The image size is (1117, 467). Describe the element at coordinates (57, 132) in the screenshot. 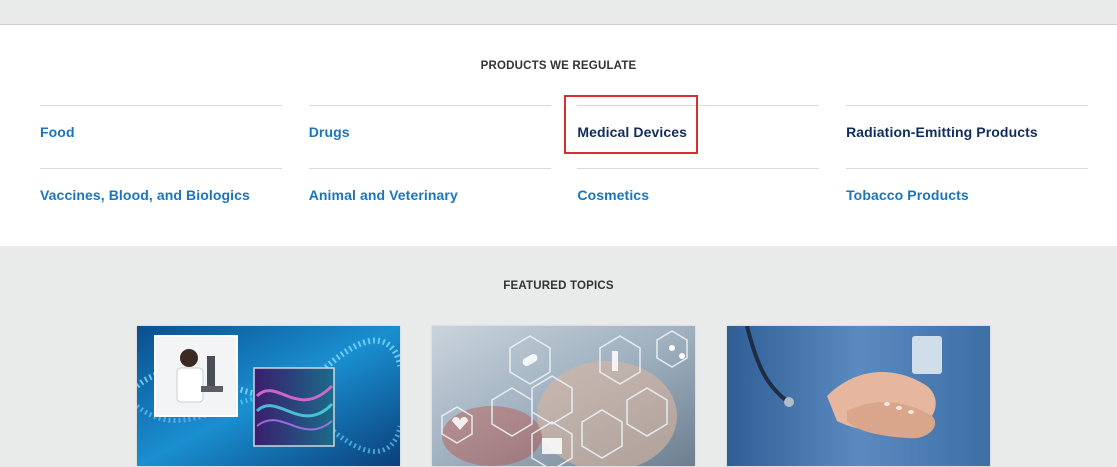

I see `product-link-food: Food` at that location.